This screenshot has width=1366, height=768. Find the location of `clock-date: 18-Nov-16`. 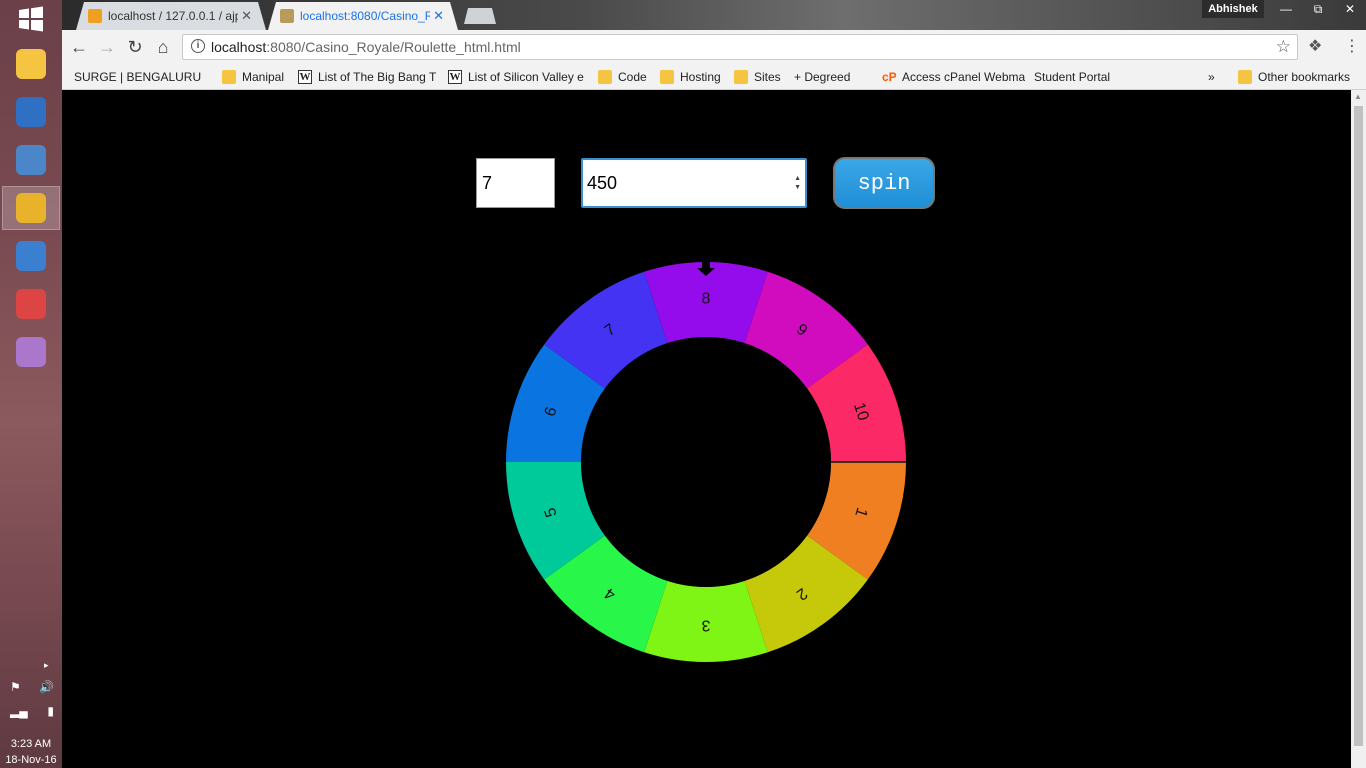

clock-date: 18-Nov-16 is located at coordinates (31, 760).